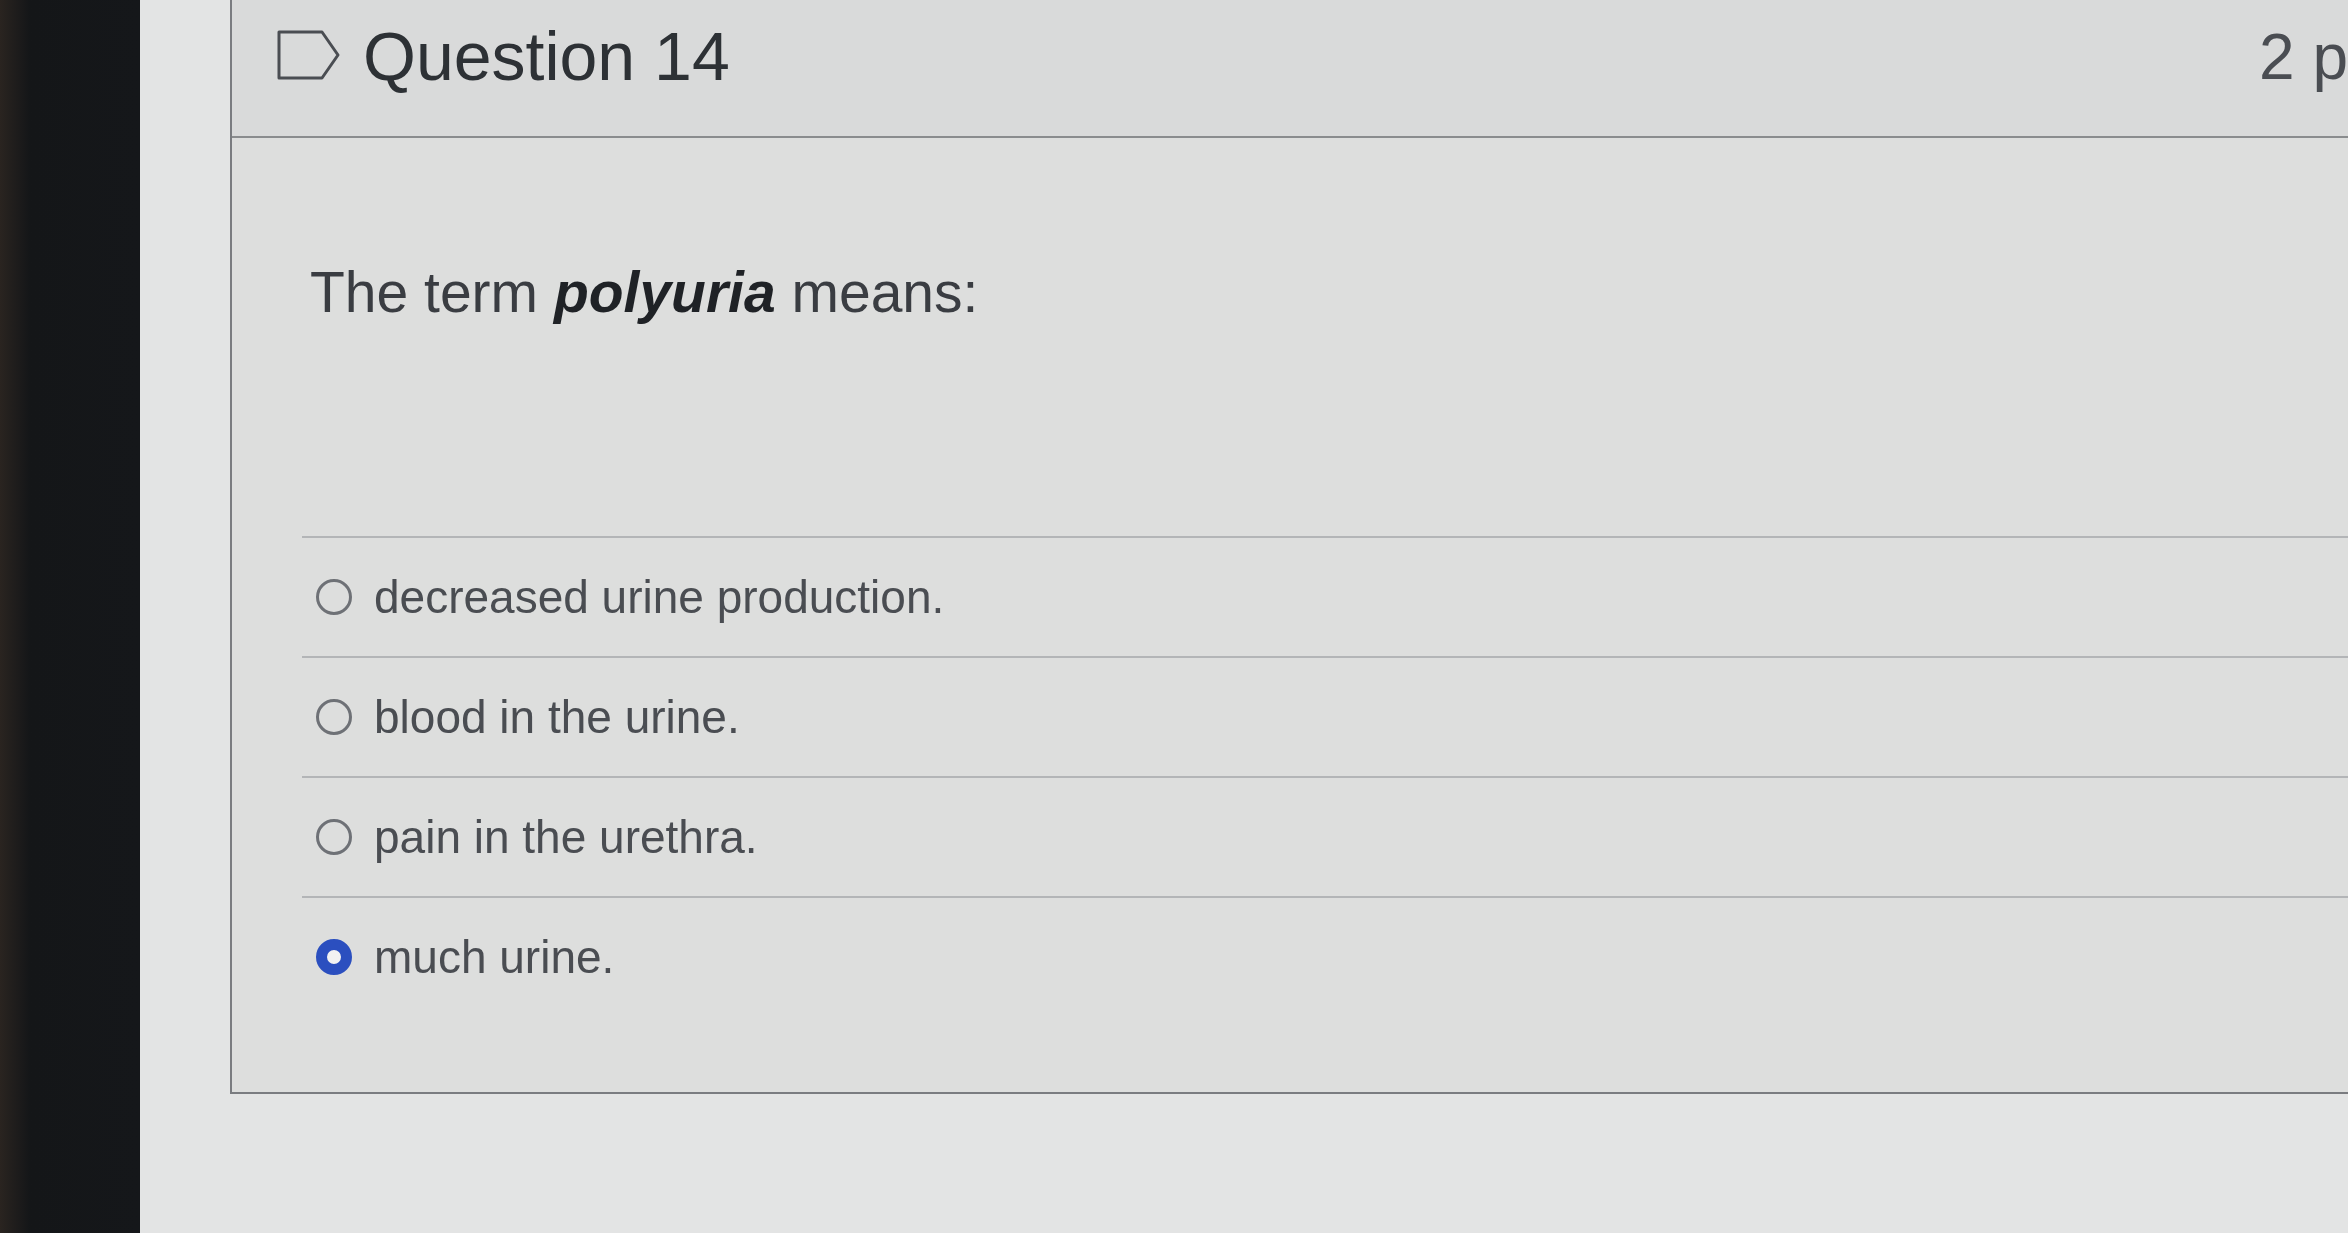 The image size is (2348, 1233). What do you see at coordinates (557, 717) in the screenshot?
I see `answer-label: blood in the urine.` at bounding box center [557, 717].